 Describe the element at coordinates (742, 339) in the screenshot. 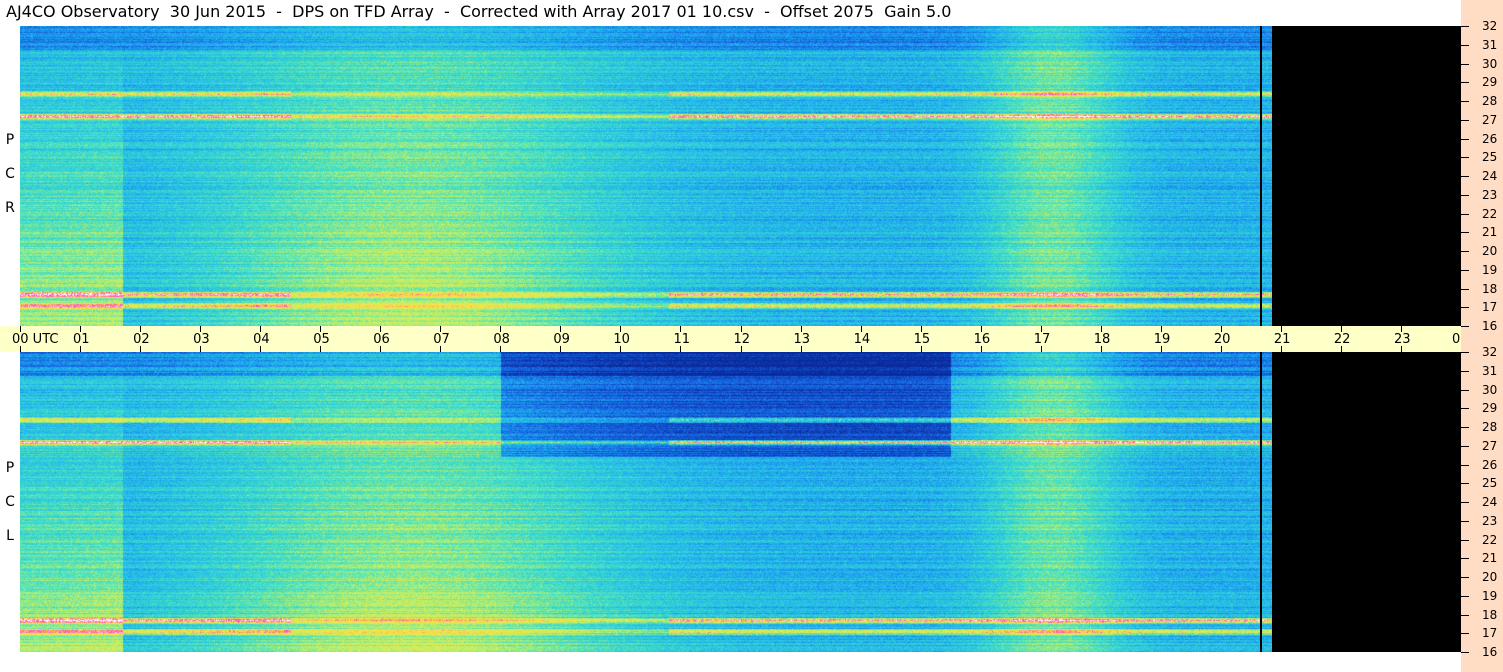

I see `time-tick-label: 12` at that location.